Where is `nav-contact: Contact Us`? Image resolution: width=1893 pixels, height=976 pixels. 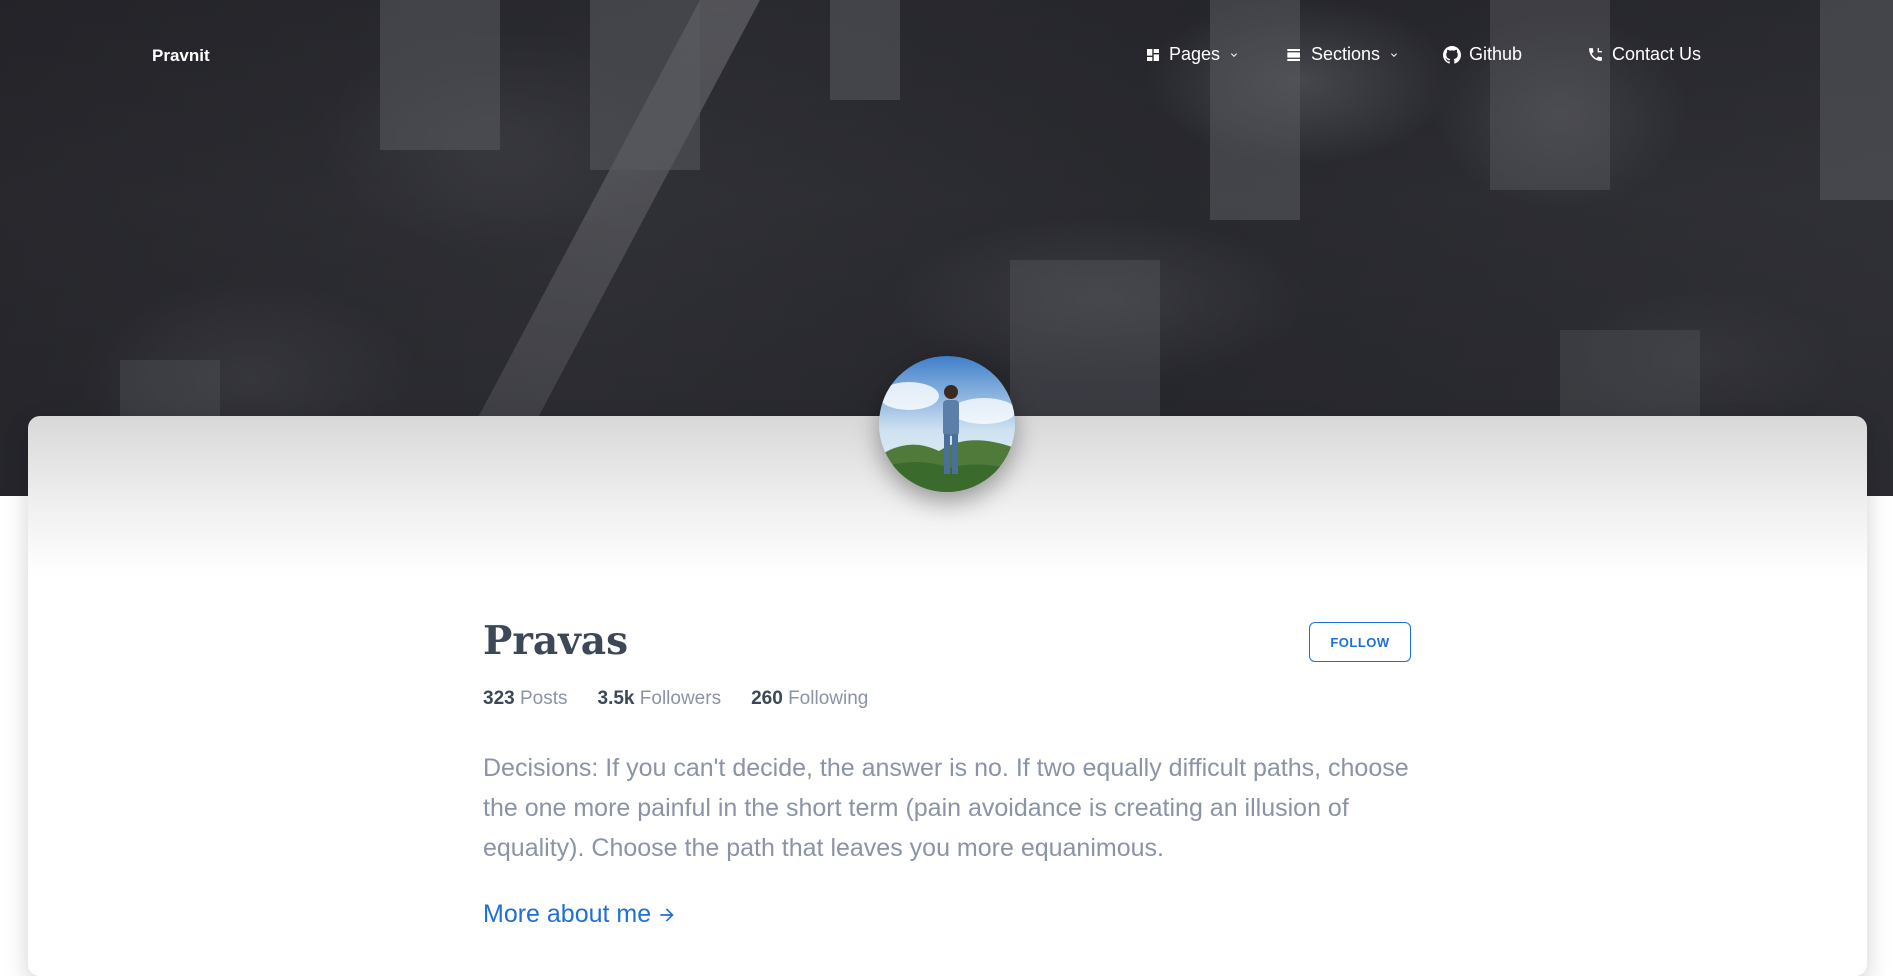
nav-contact: Contact Us is located at coordinates (1644, 54).